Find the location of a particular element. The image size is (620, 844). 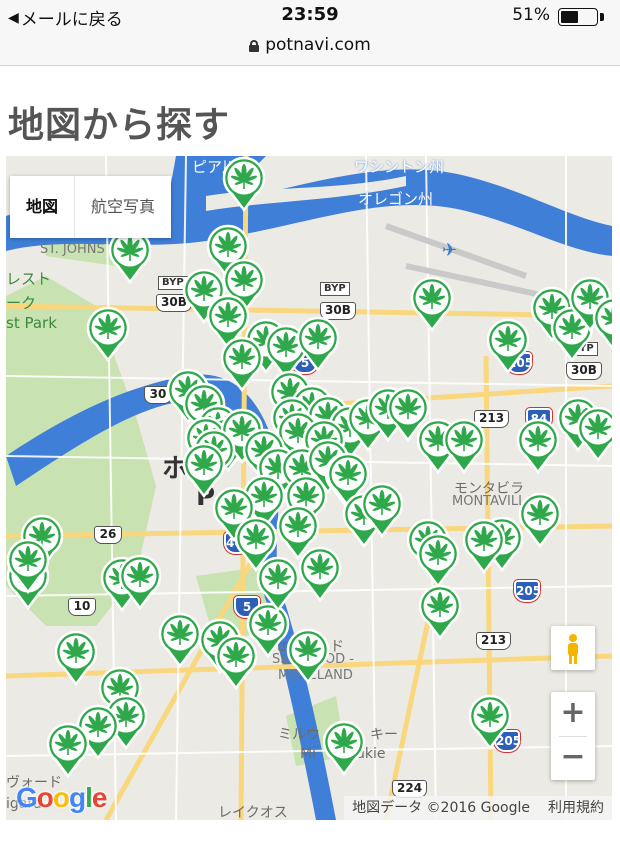

airport-icon: ✈ is located at coordinates (450, 250).